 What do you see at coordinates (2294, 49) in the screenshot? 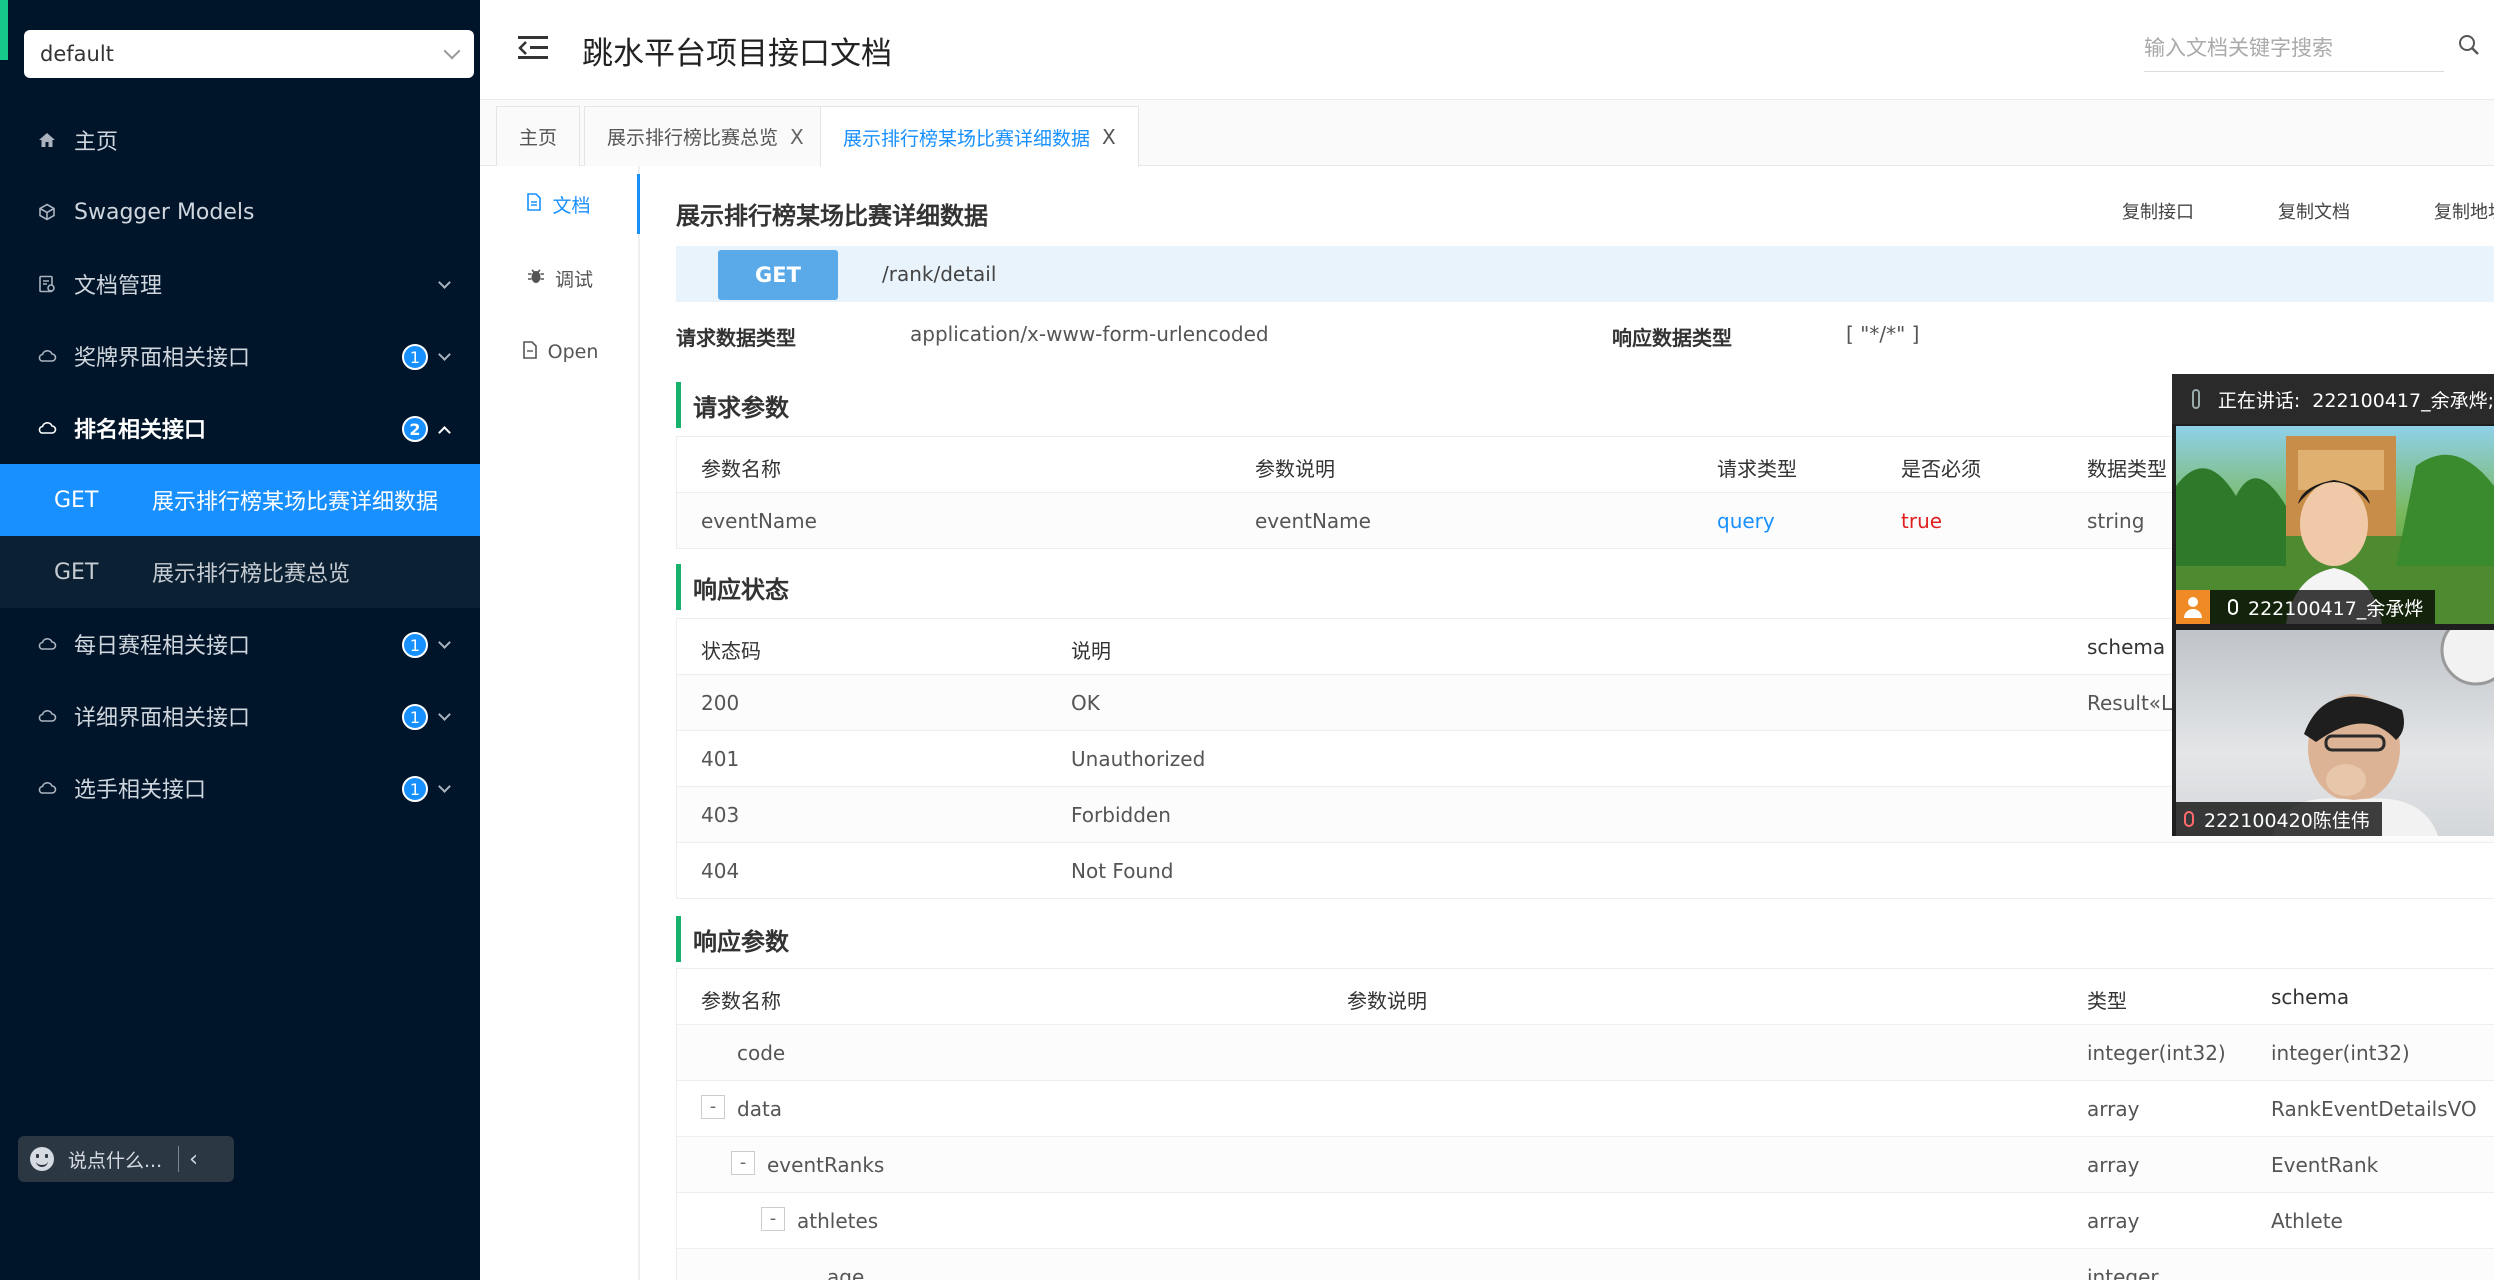
I see `search-input` at bounding box center [2294, 49].